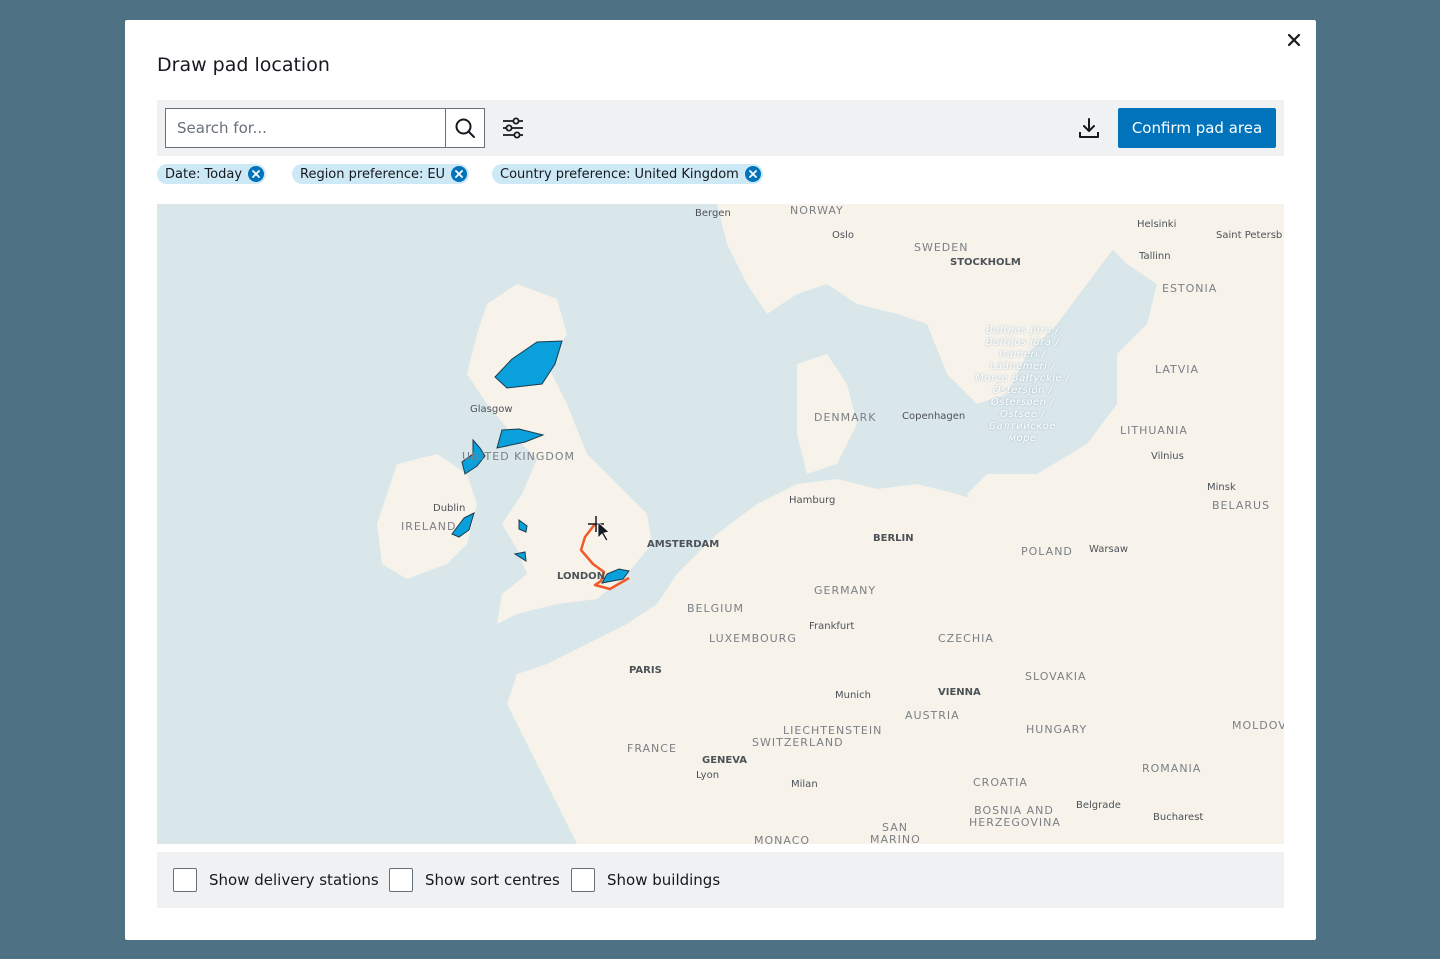 This screenshot has width=1440, height=959. What do you see at coordinates (1015, 816) in the screenshot?
I see `country-label: BOSNIA AND HERZEGOVINA` at bounding box center [1015, 816].